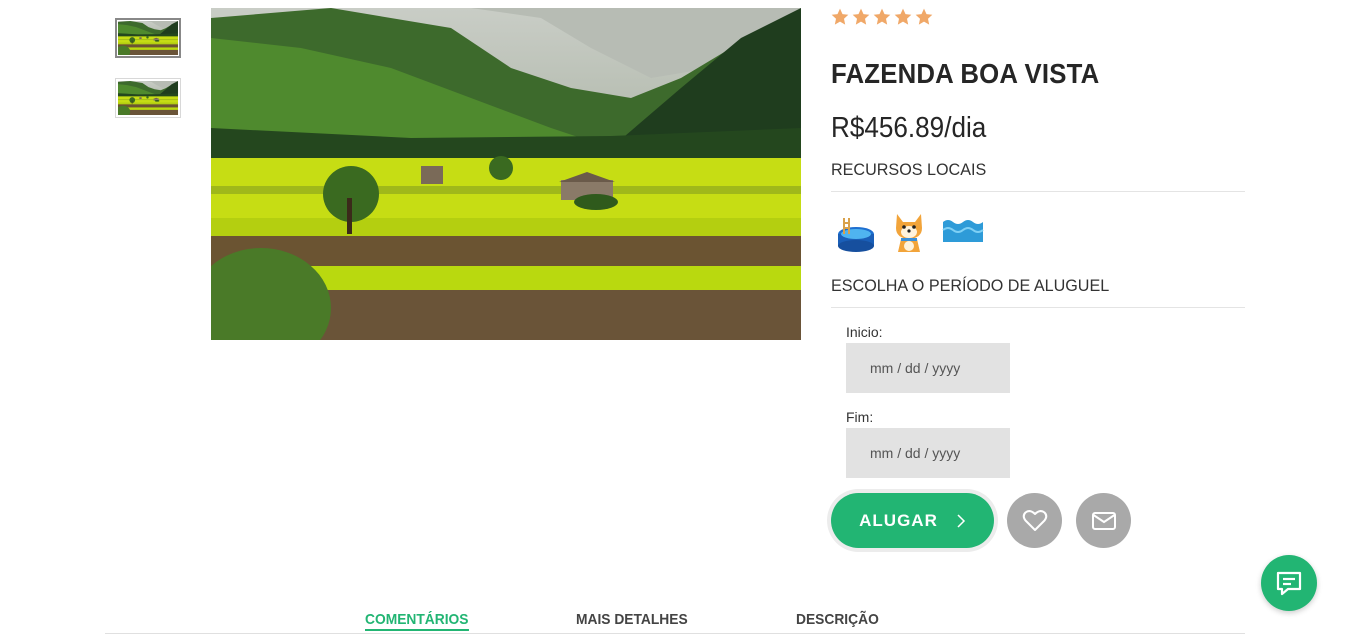 This screenshot has width=1349, height=643. I want to click on features-heading: RECURSOS LOCAIS, so click(909, 169).